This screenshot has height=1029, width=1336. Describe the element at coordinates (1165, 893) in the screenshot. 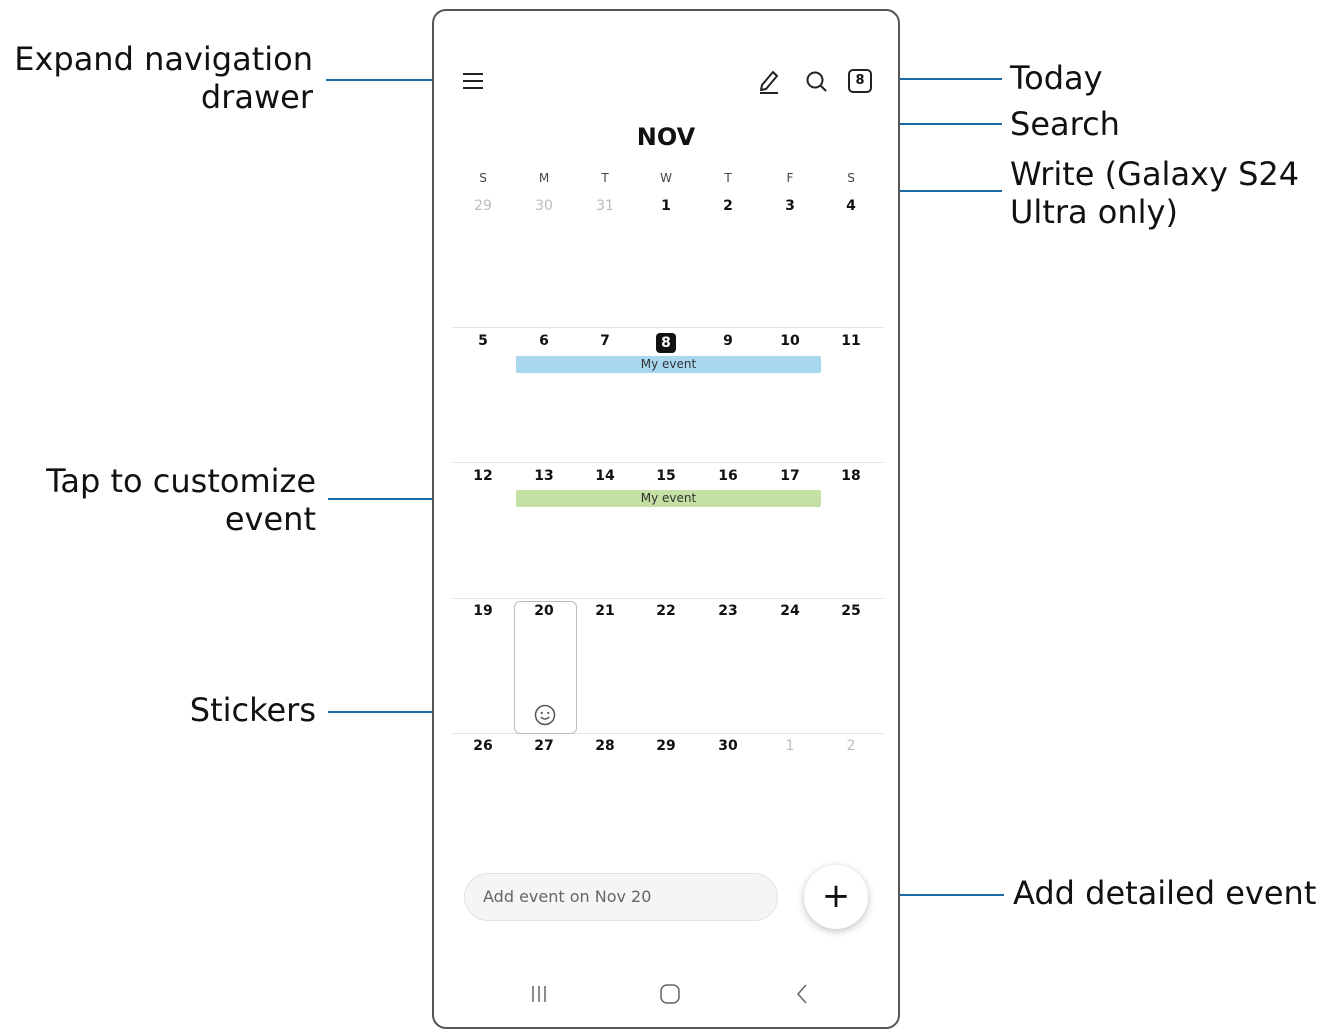

I see `callout-add-detailed-event: Add detailed event` at that location.